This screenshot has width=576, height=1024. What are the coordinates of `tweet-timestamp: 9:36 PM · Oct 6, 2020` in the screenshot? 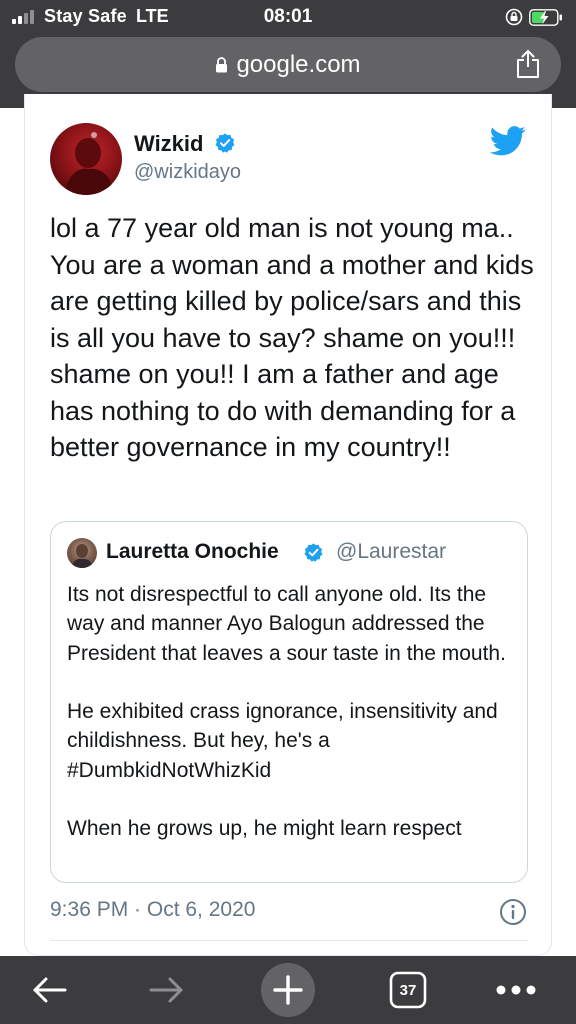 It's located at (152, 910).